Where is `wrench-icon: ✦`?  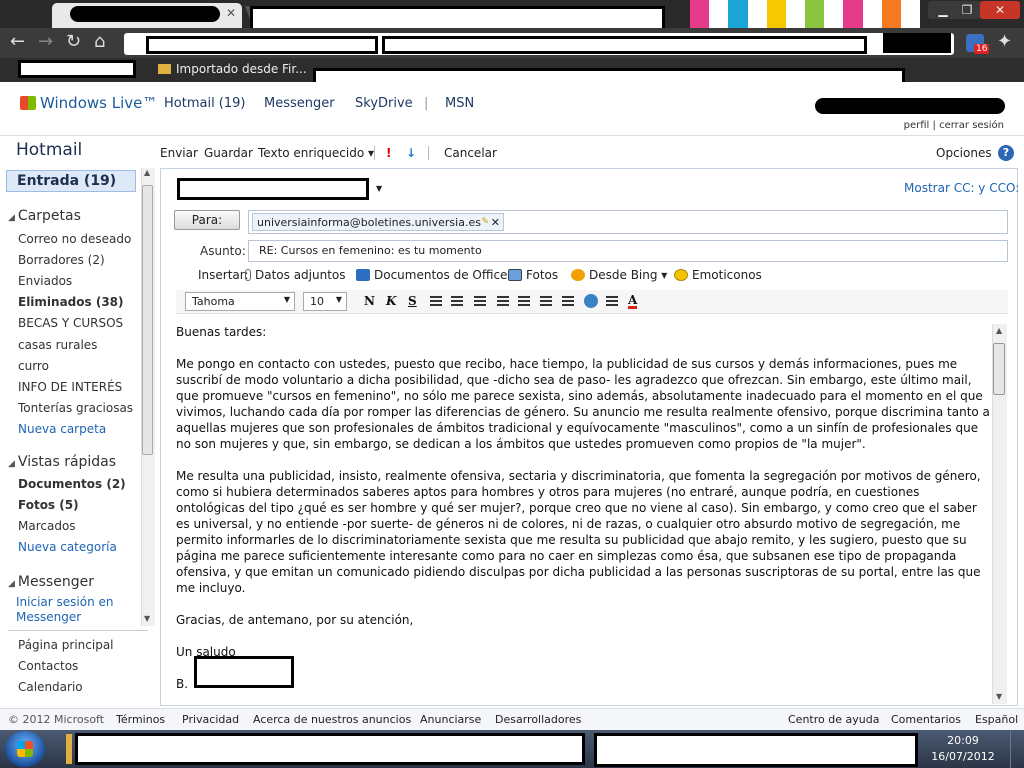
wrench-icon: ✦ is located at coordinates (1004, 42).